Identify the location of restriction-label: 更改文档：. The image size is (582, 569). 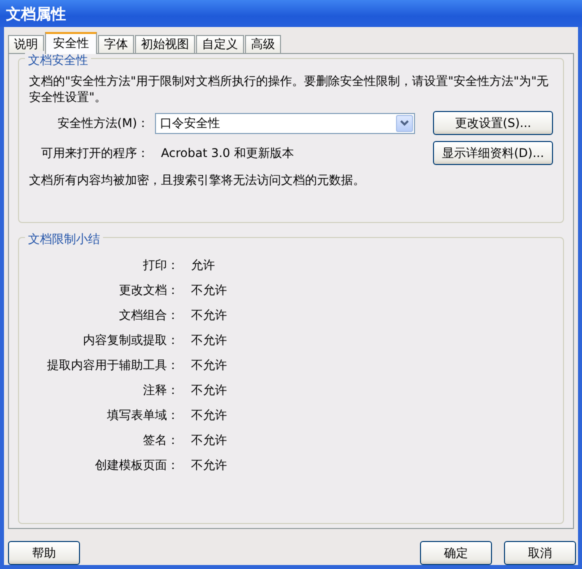
(148, 290).